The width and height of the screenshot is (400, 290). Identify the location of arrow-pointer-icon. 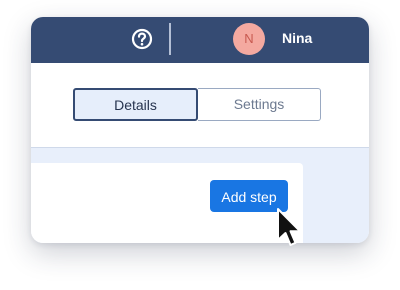
(289, 228).